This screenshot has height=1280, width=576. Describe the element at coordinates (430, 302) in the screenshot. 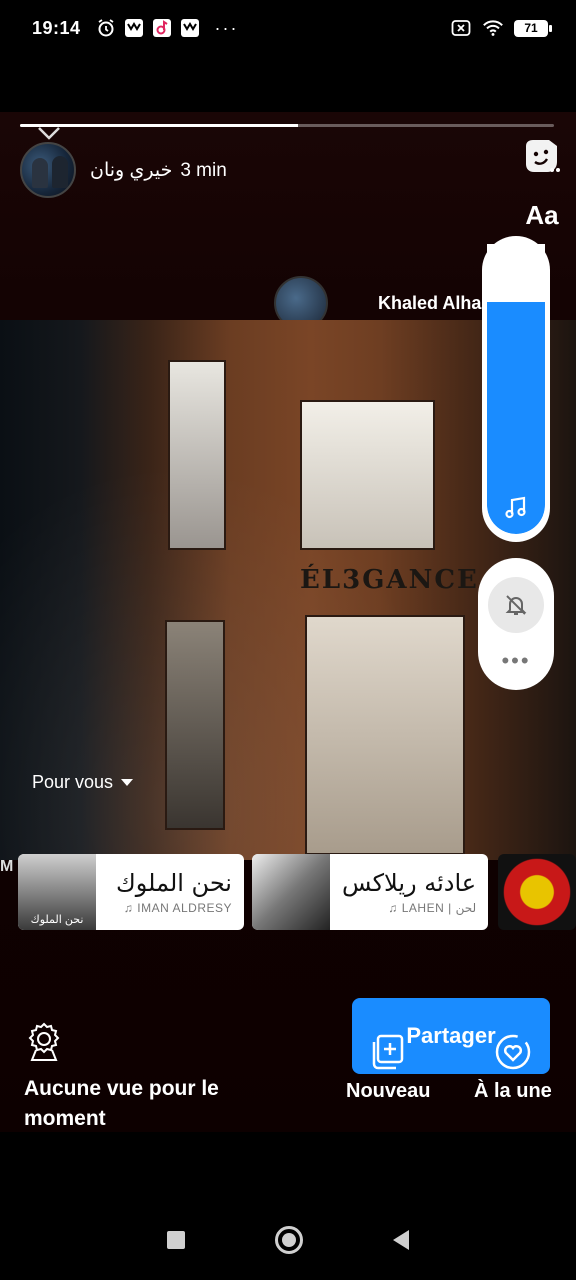

I see `post-author-name: Khaled Alha` at that location.